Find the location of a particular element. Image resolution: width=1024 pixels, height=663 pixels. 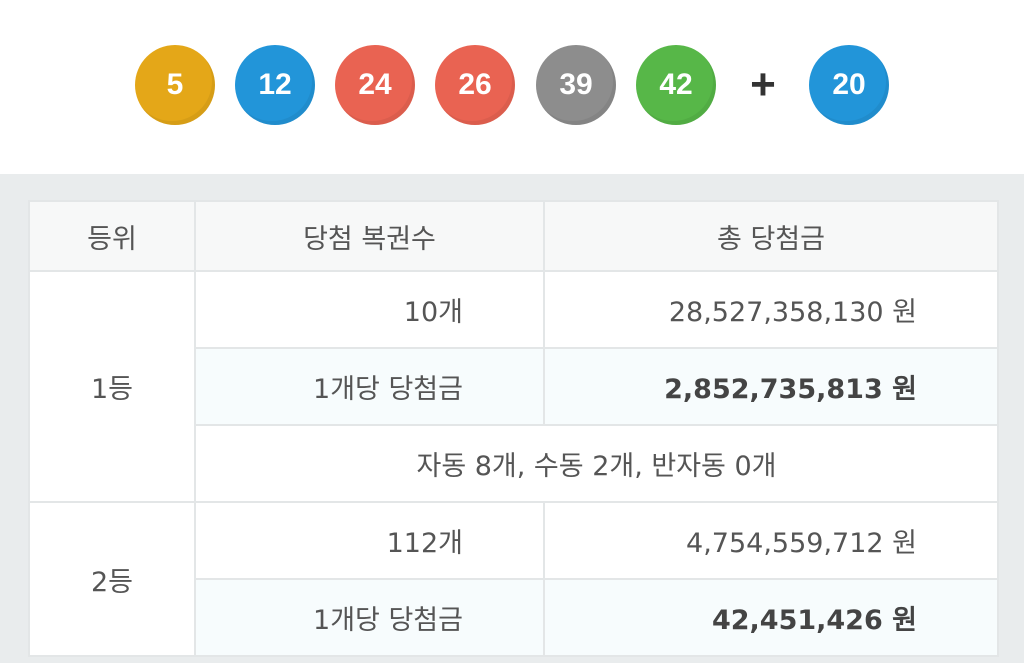

header-rank: 등위 is located at coordinates (112, 236).